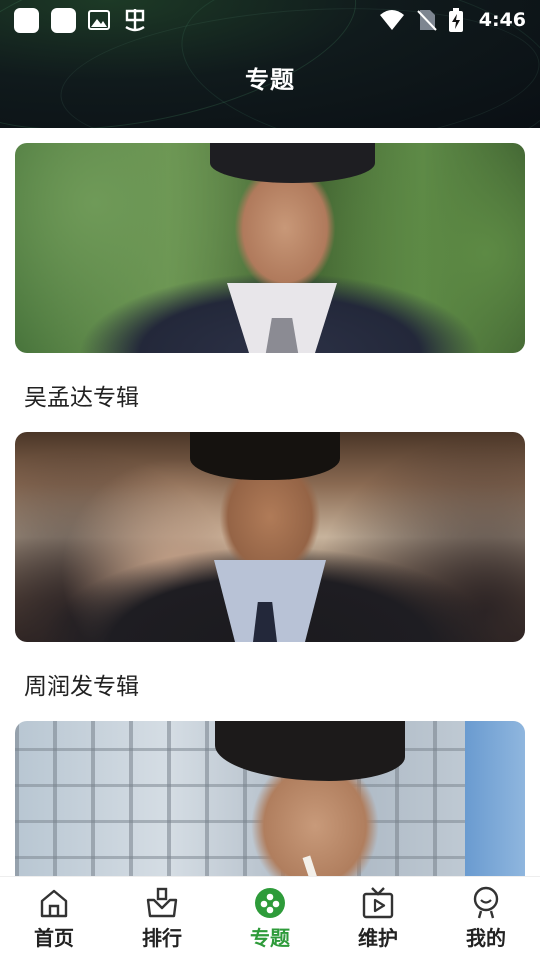 The width and height of the screenshot is (540, 960). Describe the element at coordinates (54, 903) in the screenshot. I see `home-icon` at that location.